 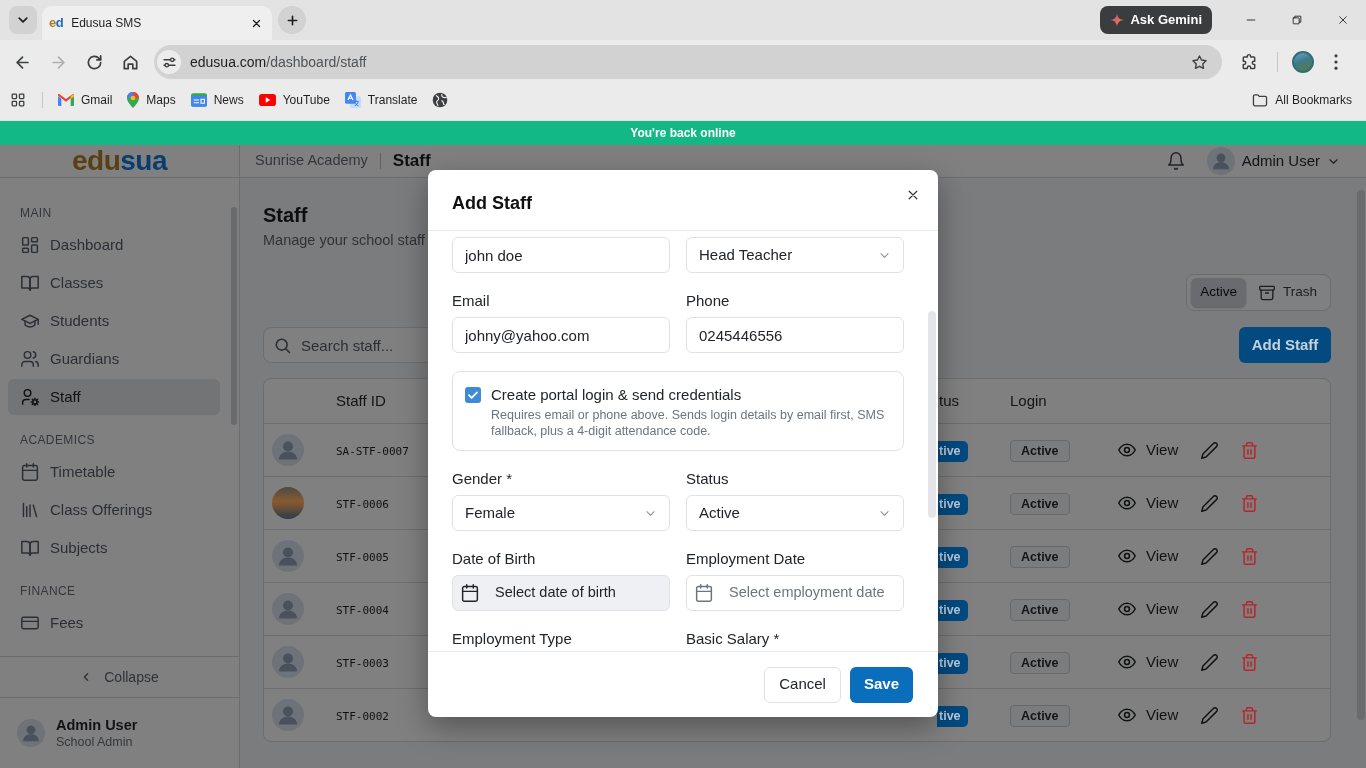 What do you see at coordinates (114, 321) in the screenshot?
I see `sidebar-item: Students` at bounding box center [114, 321].